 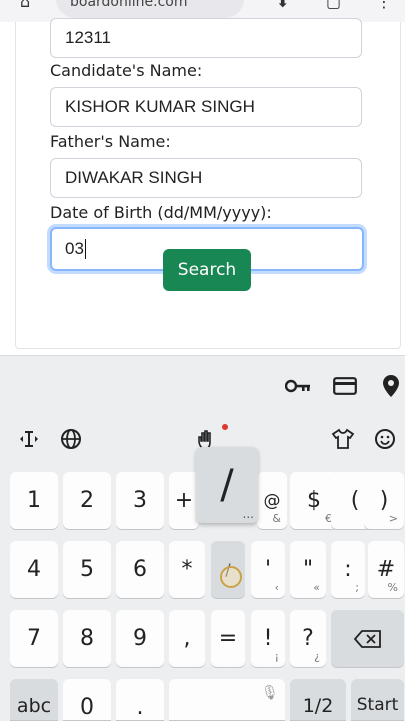 What do you see at coordinates (308, 569) in the screenshot?
I see `key-quote: " «` at bounding box center [308, 569].